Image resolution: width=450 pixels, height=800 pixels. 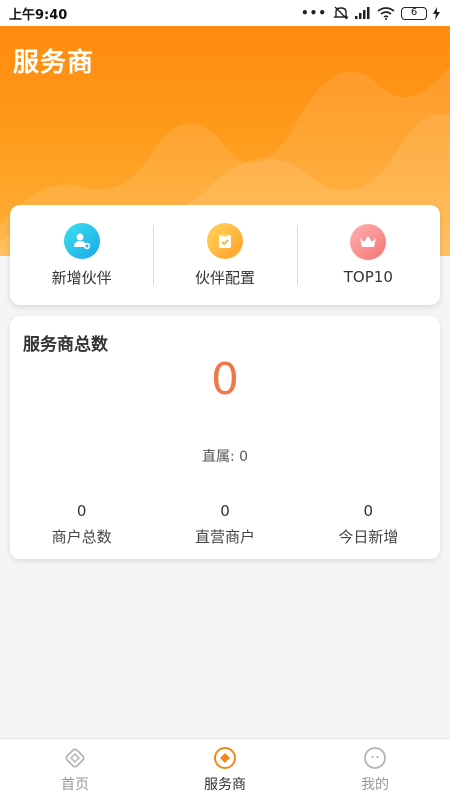 What do you see at coordinates (224, 240) in the screenshot?
I see `clipboard-icon` at bounding box center [224, 240].